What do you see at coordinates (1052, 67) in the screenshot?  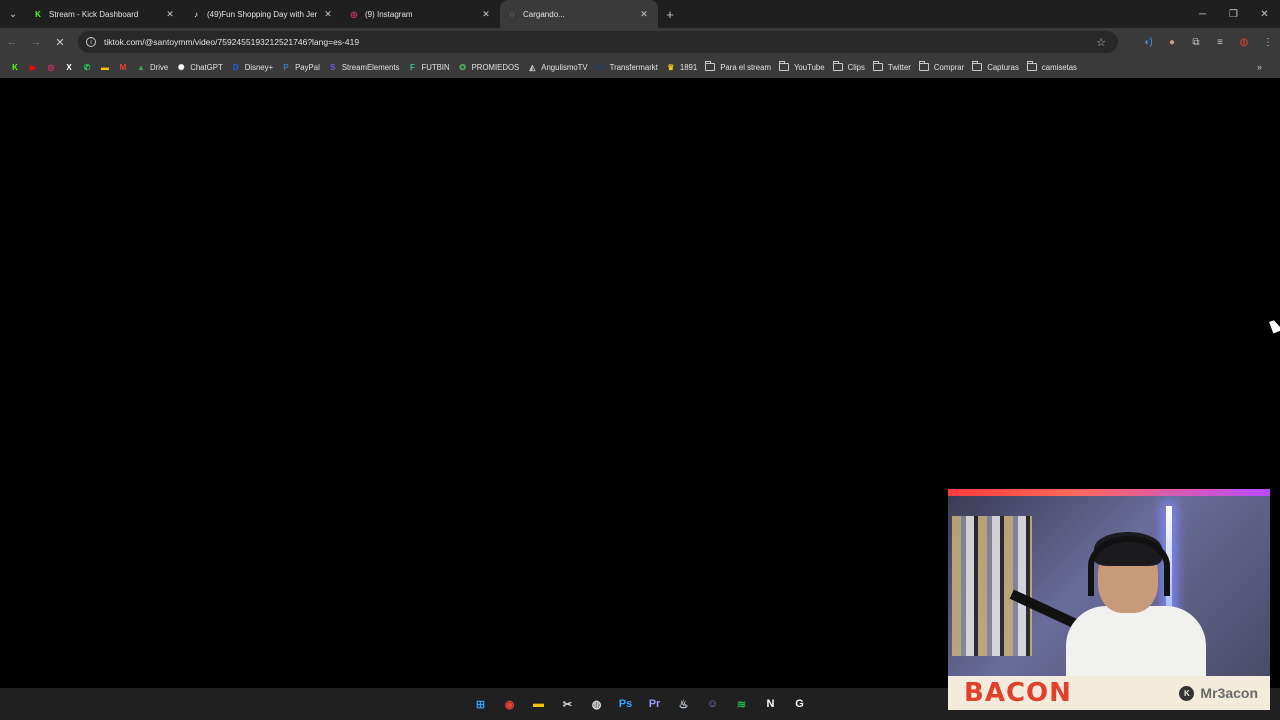 I see `bookmark-item: camisetas` at bounding box center [1052, 67].